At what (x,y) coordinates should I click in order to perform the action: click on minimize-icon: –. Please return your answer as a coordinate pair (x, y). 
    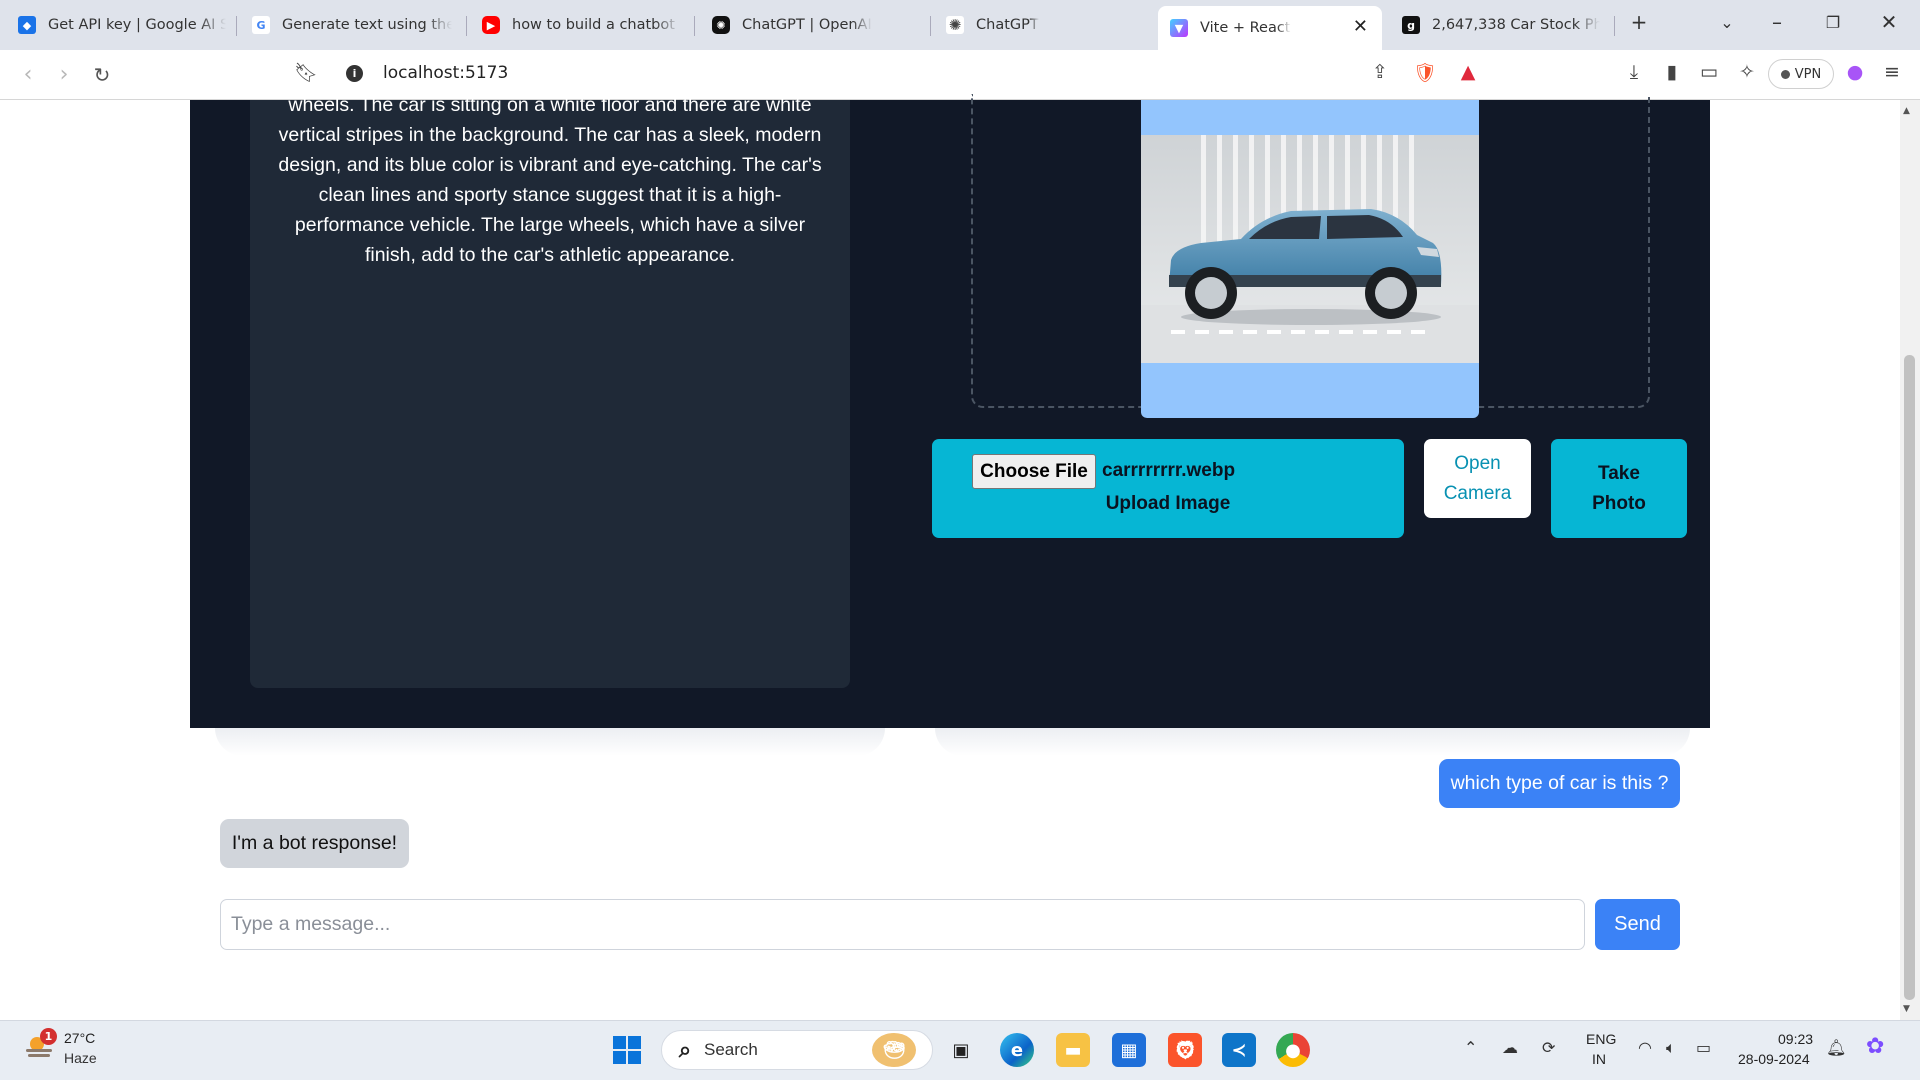
    Looking at the image, I should click on (1777, 22).